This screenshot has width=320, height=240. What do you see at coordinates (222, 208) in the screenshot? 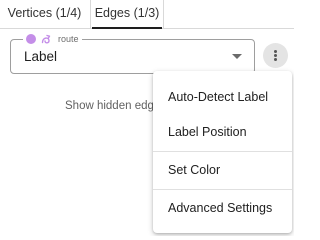
I see `menu-item-advanced-settings: Advanced Settings` at bounding box center [222, 208].